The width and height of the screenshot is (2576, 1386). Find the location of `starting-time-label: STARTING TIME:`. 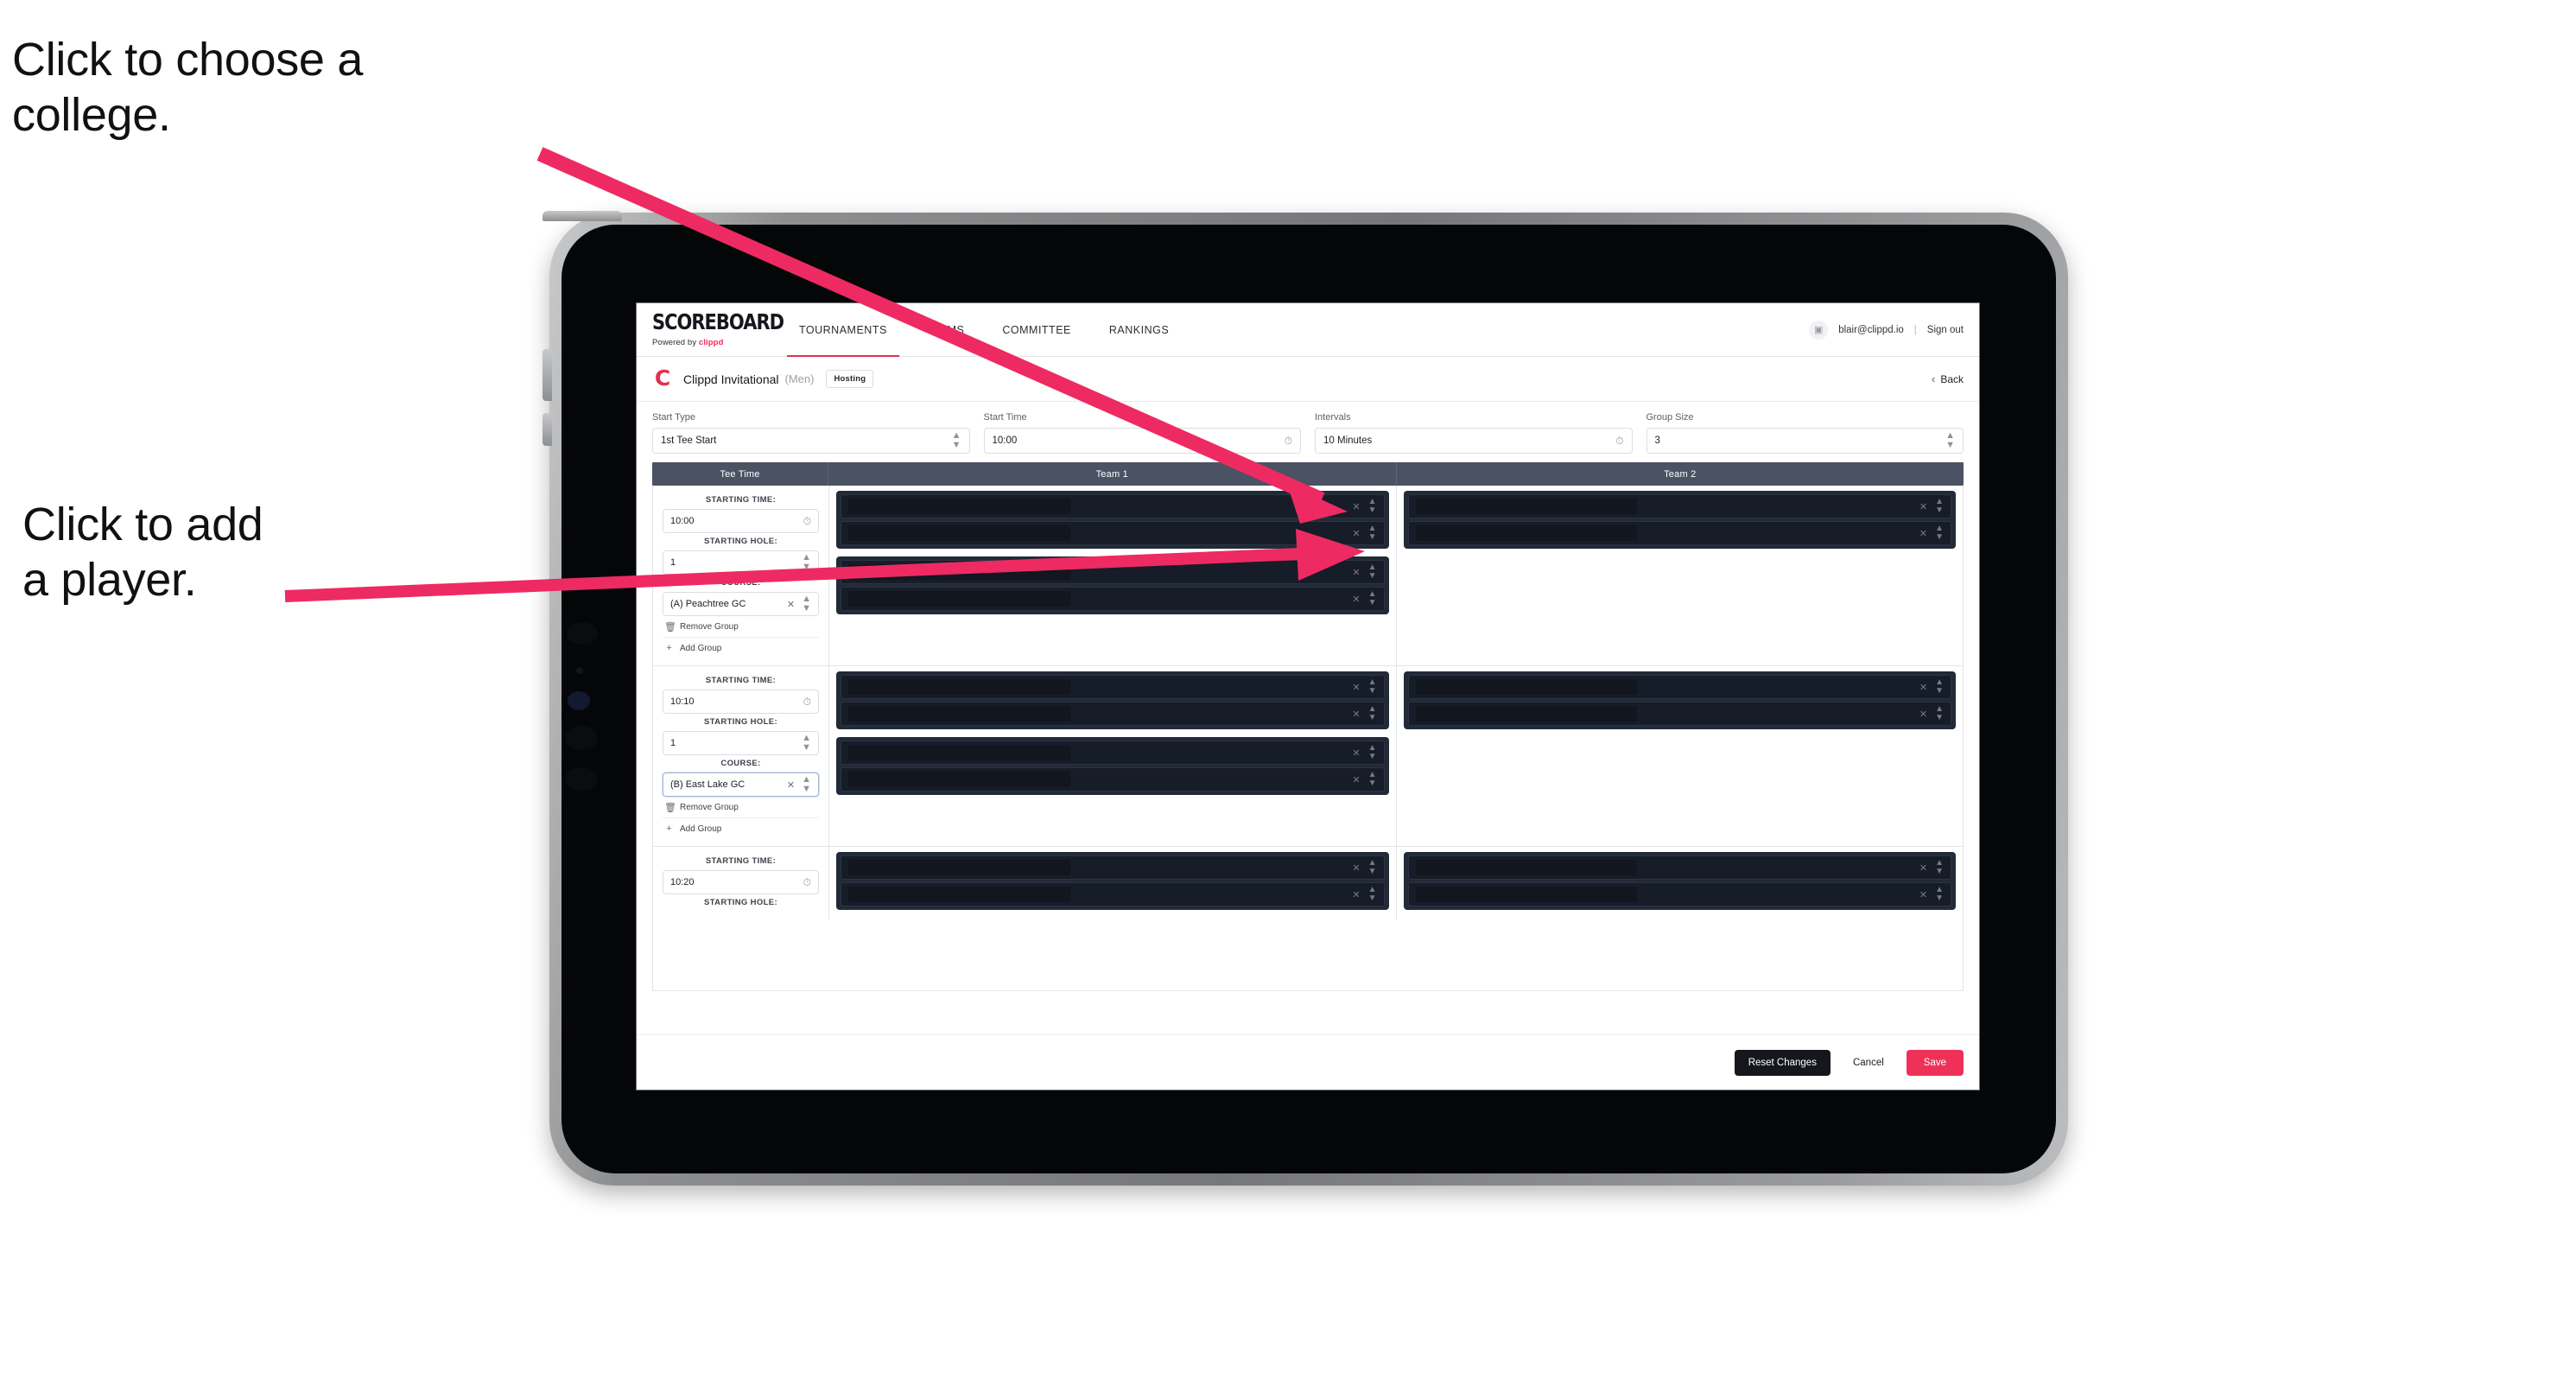

starting-time-label: STARTING TIME: is located at coordinates (741, 680).